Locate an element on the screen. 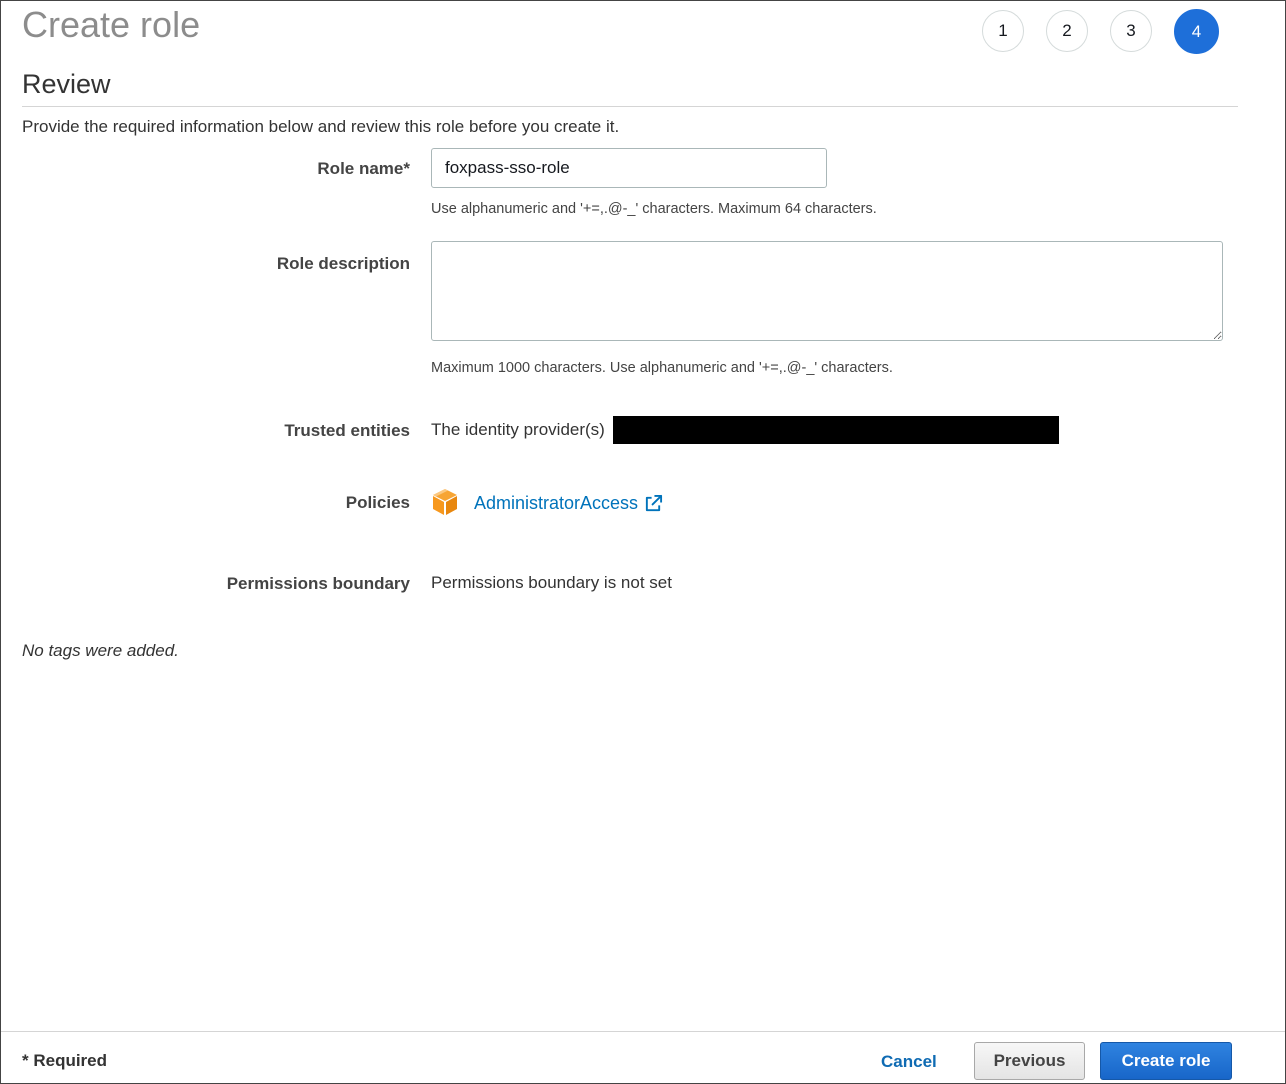  role-description-textarea is located at coordinates (827, 291).